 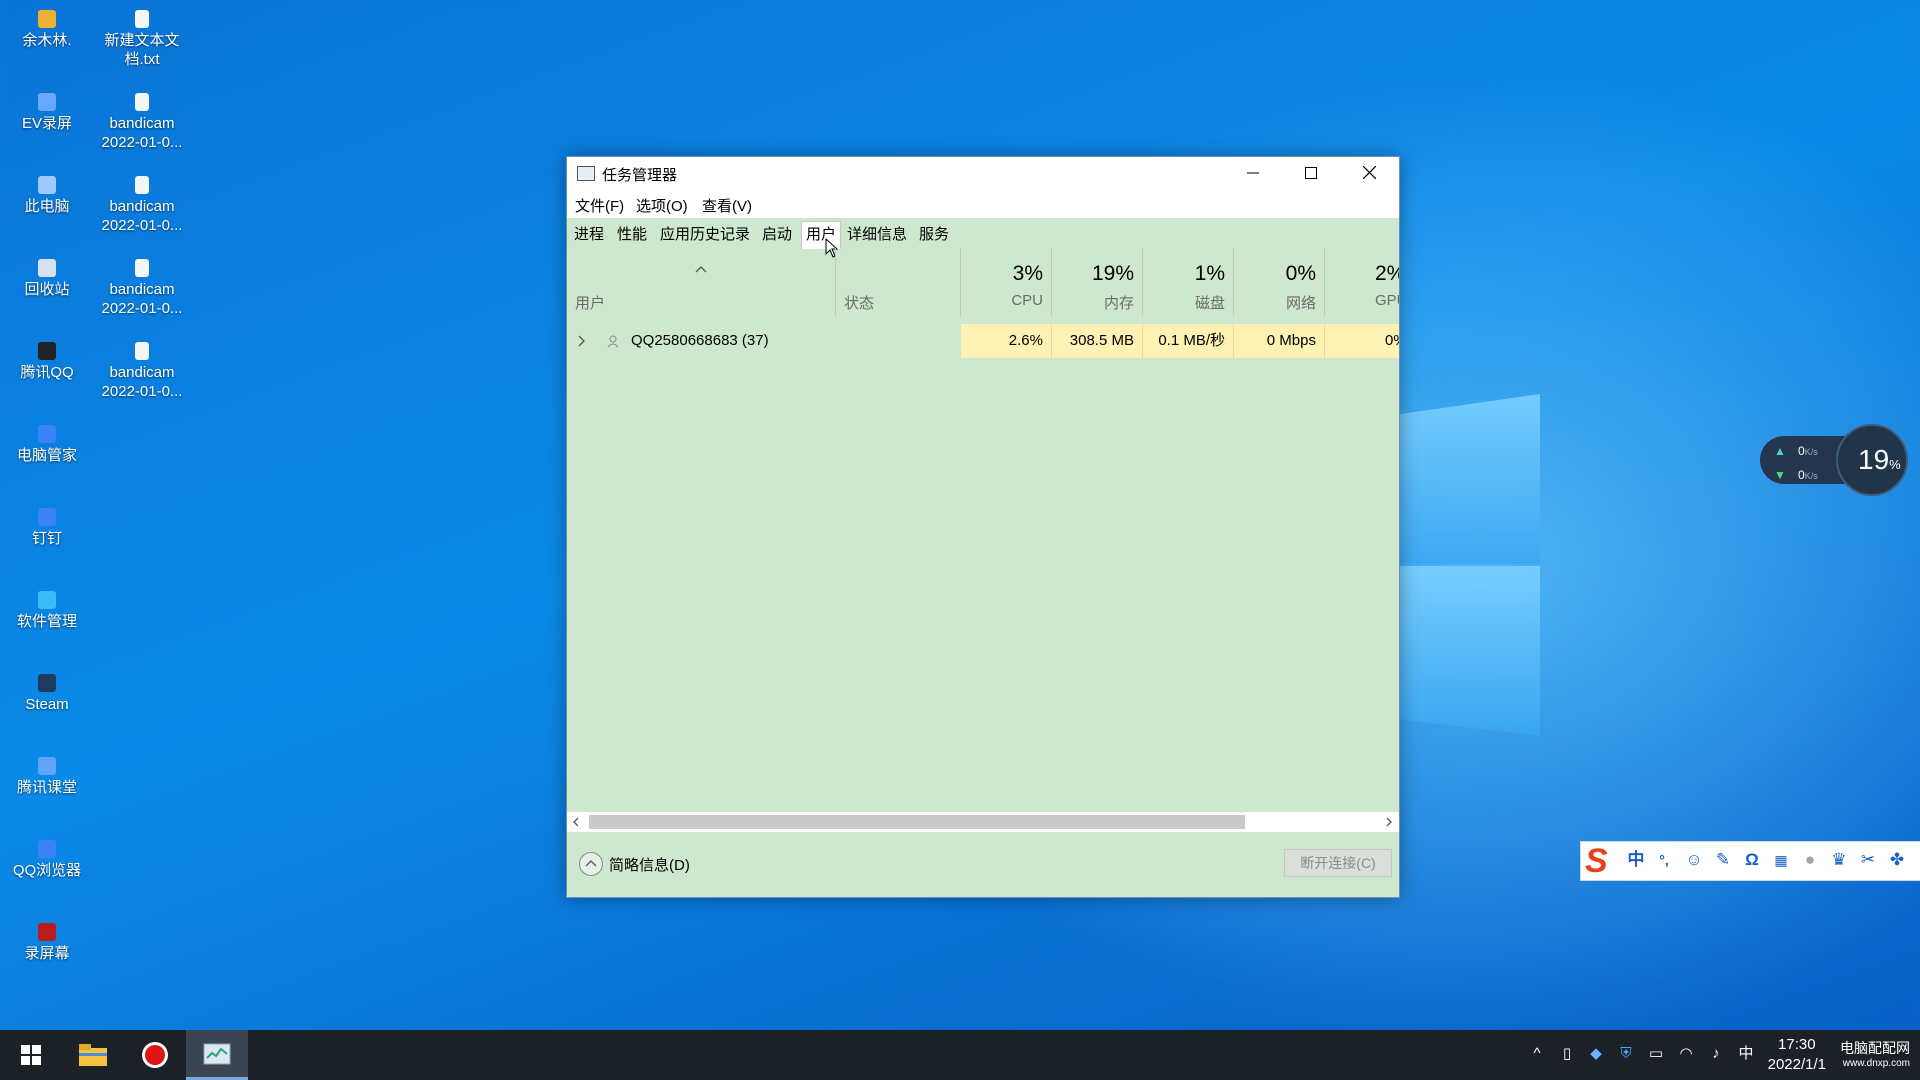 I want to click on desktop-file-icon: 新建文本文 档.txt, so click(x=142, y=39).